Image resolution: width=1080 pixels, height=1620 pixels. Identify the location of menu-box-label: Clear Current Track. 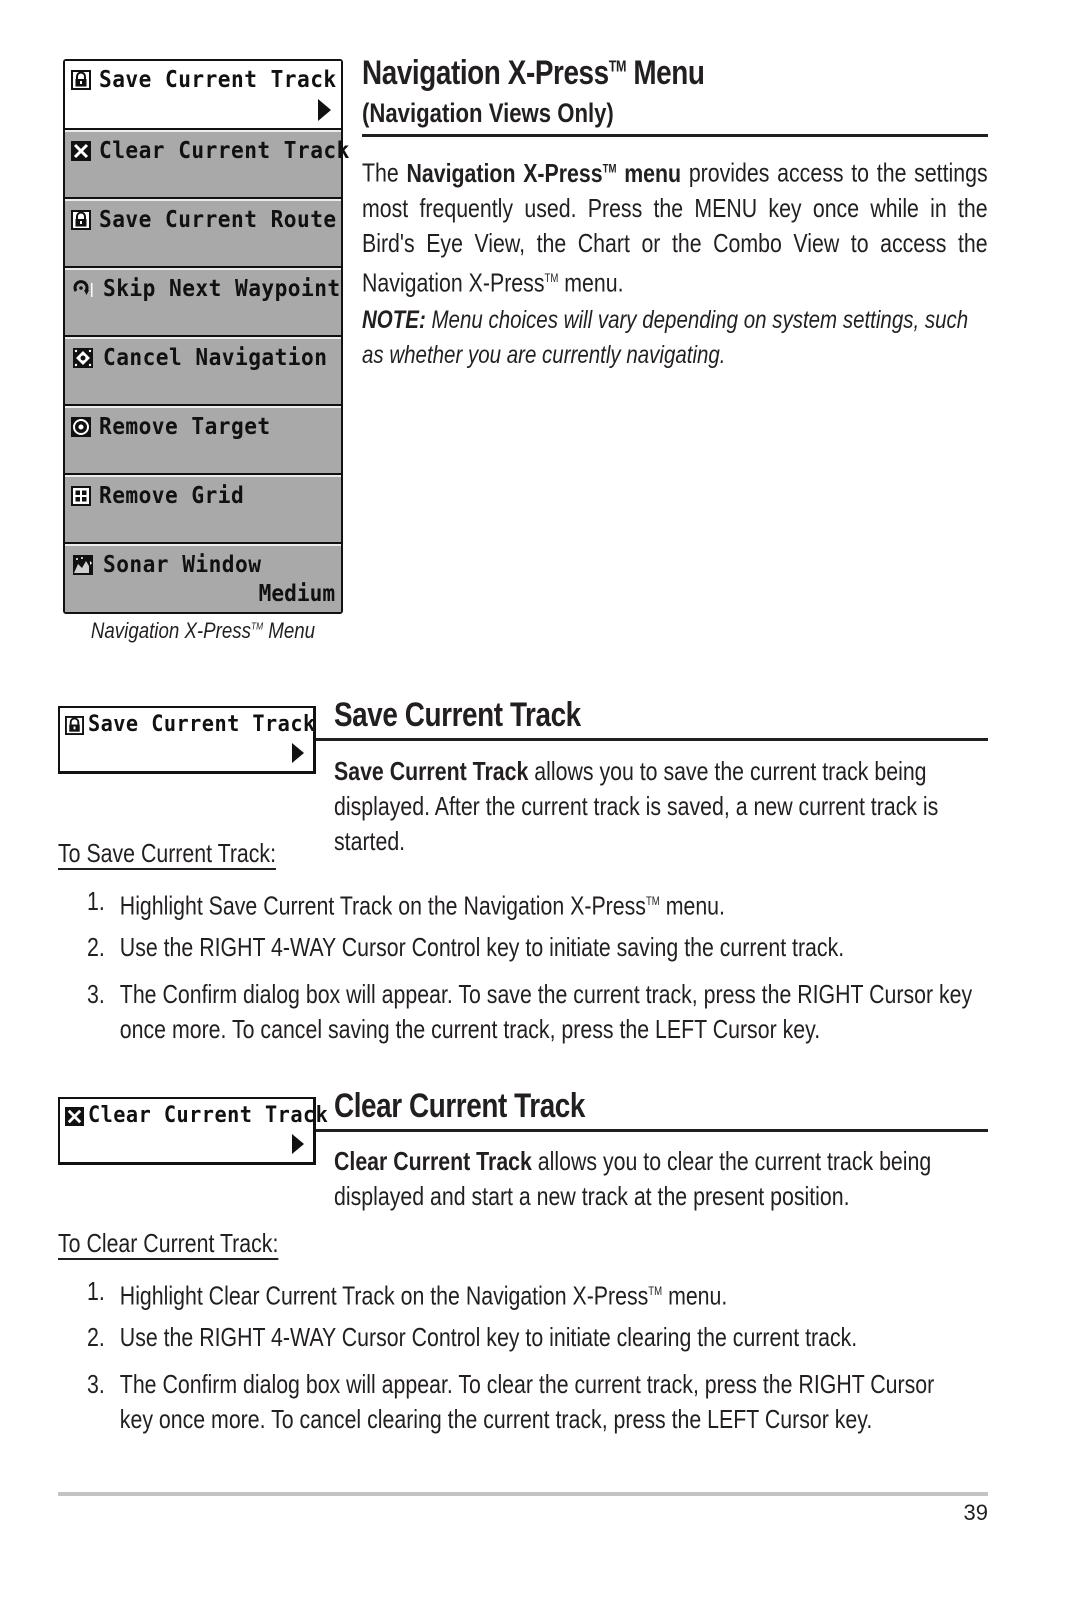
(208, 1115).